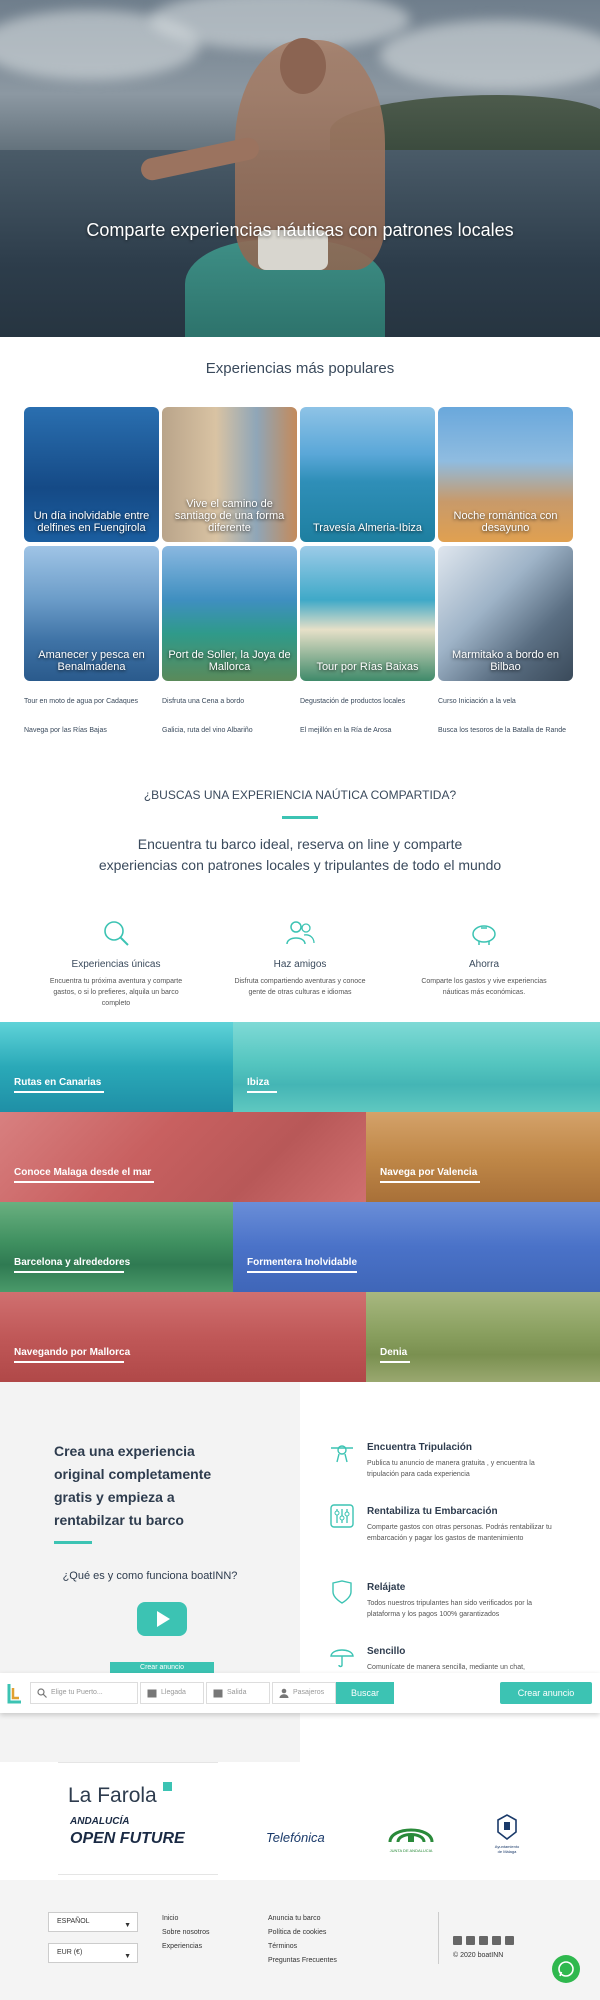  I want to click on junta-andalucia-logo-text: JUNTA DE ANDALUCIA, so click(411, 1850).